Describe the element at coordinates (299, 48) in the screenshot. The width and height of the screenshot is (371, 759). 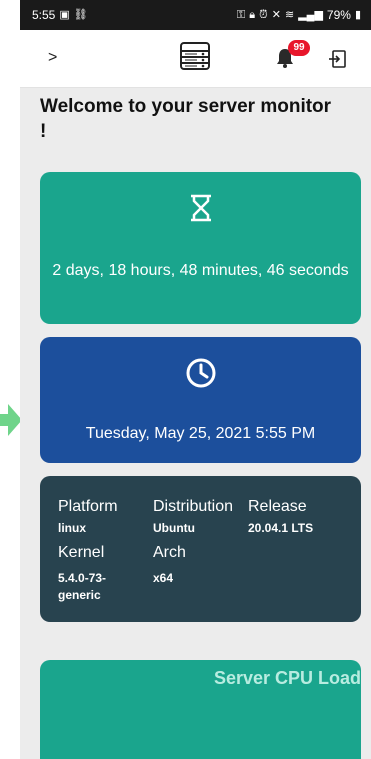
I see `notification-badge: 99` at that location.